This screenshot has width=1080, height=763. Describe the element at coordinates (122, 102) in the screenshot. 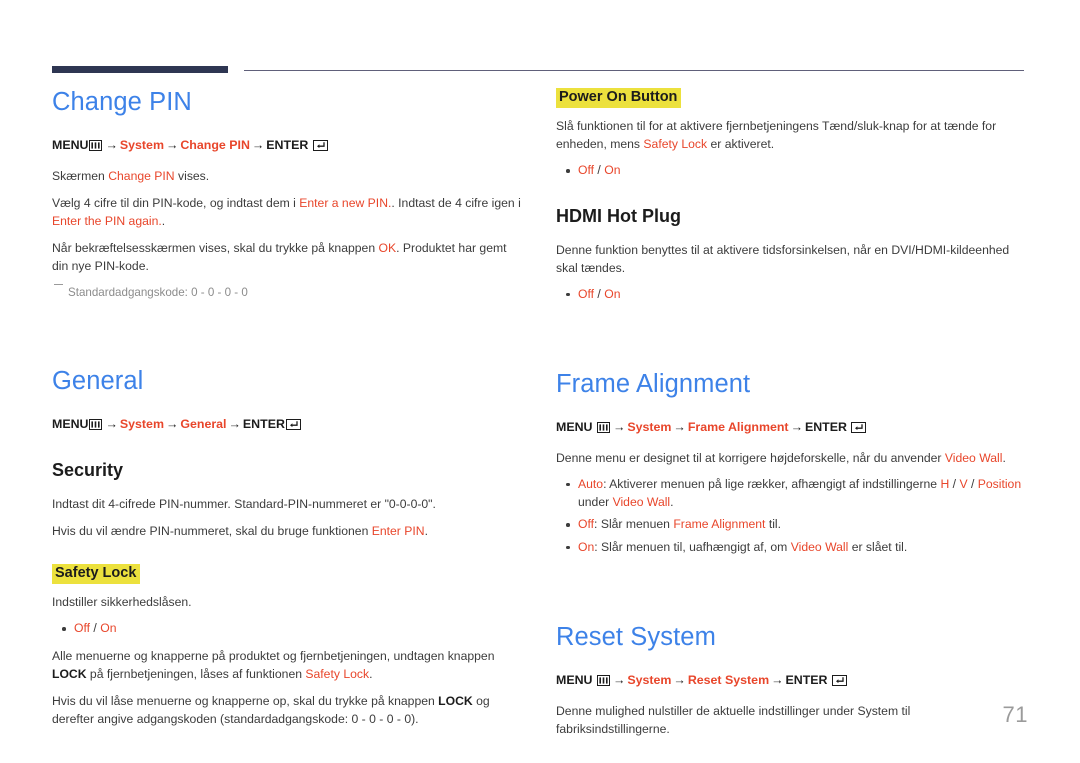

I see `section-title-change-pin: Change PIN` at that location.